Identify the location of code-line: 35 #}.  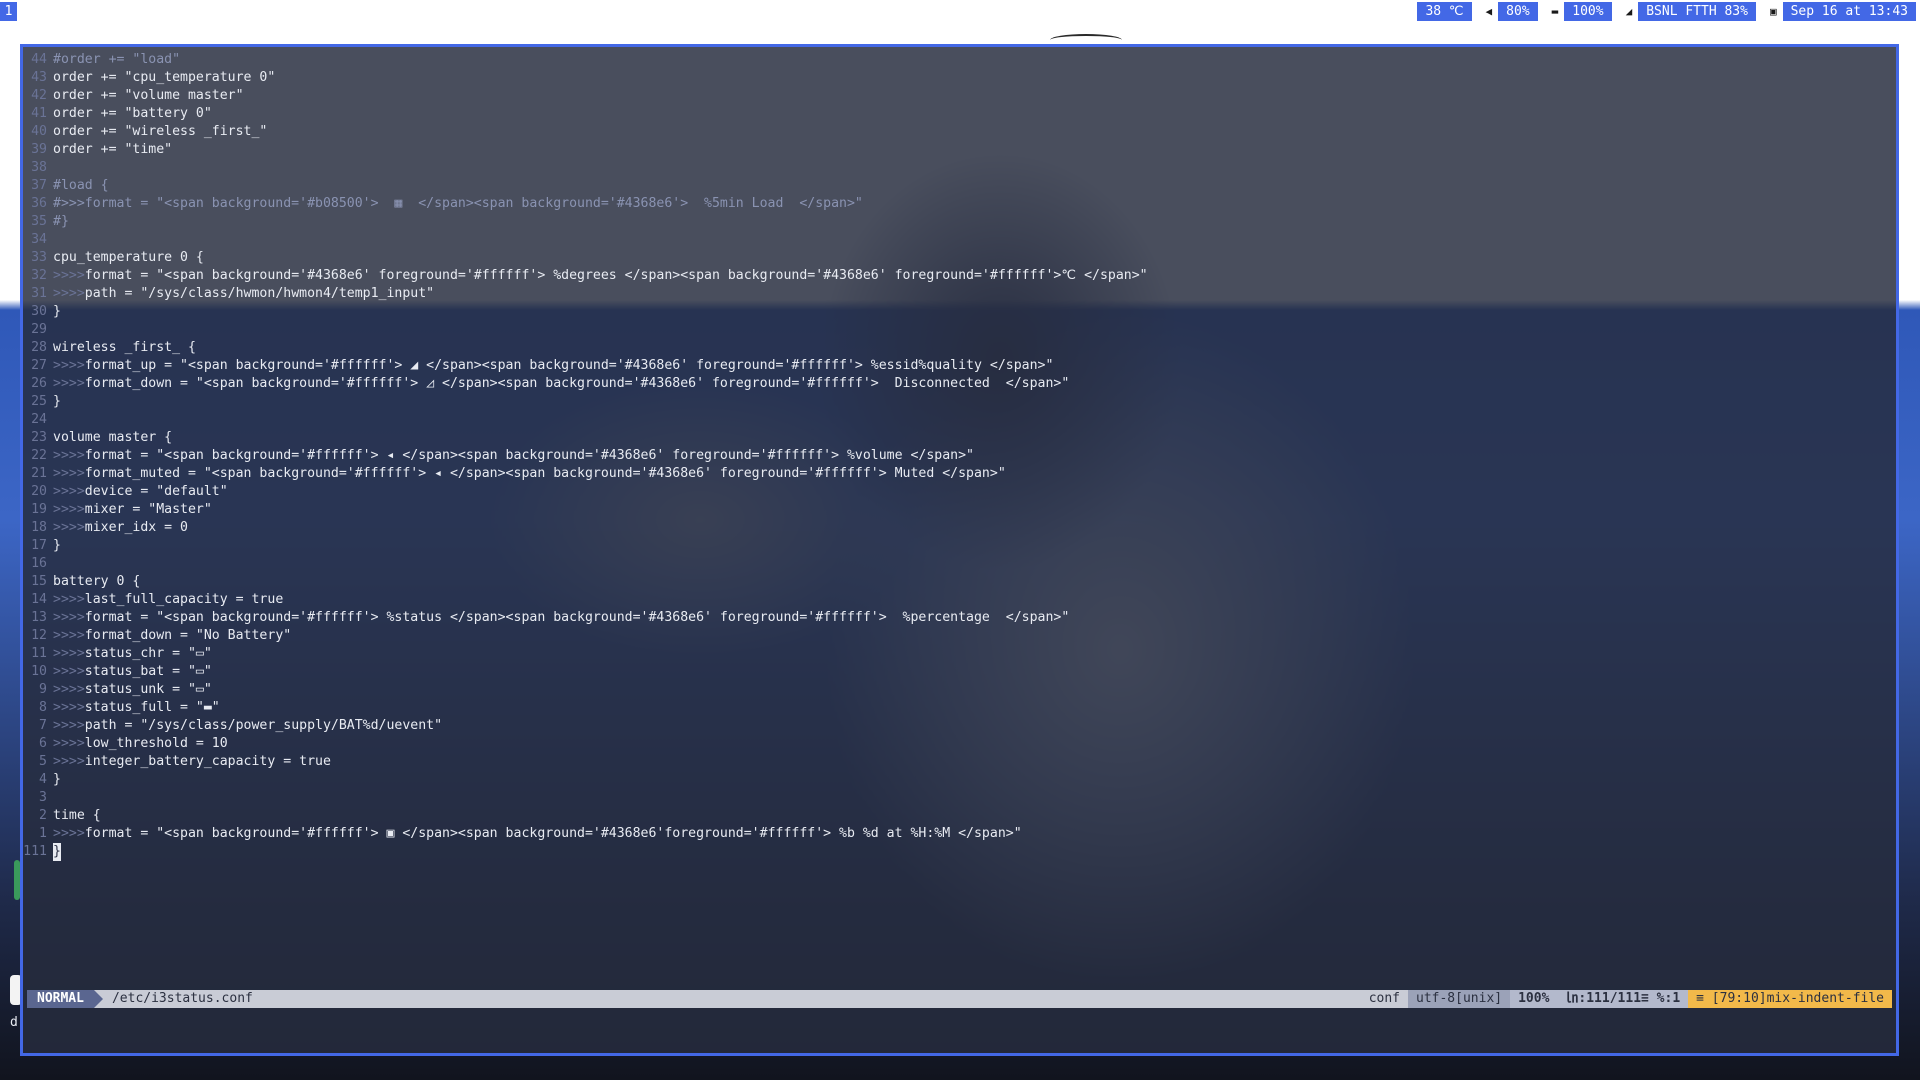
(959, 222).